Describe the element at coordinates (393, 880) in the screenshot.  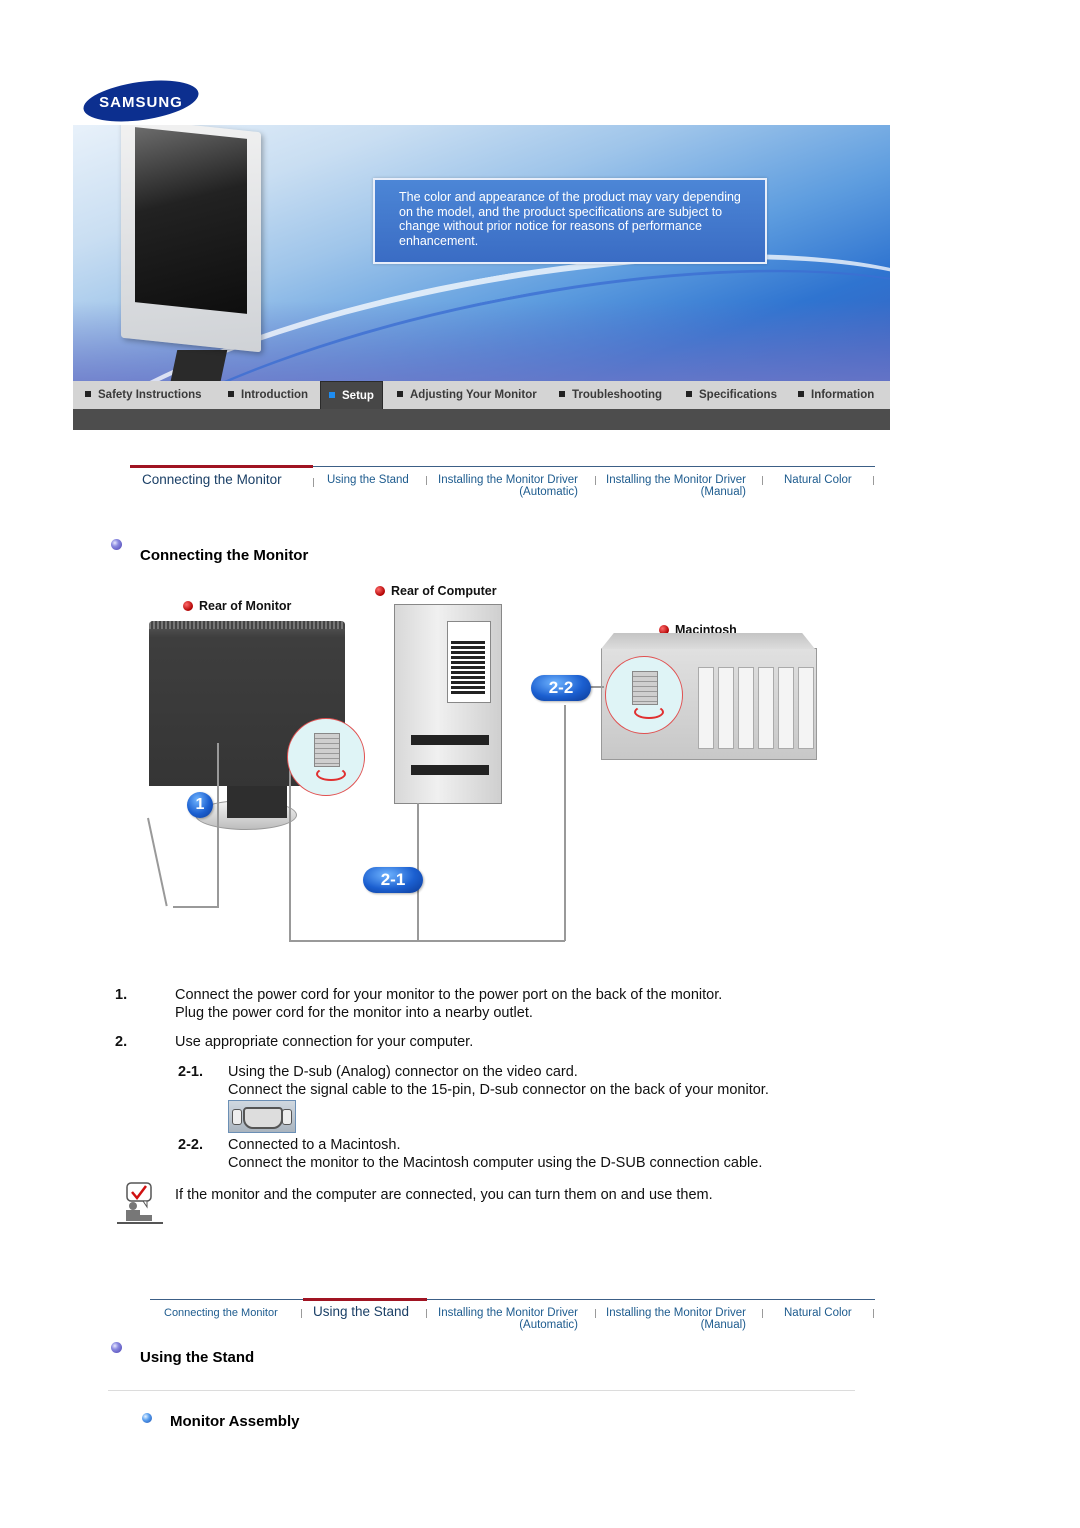
I see `badge-step-2-1: 2-1` at that location.